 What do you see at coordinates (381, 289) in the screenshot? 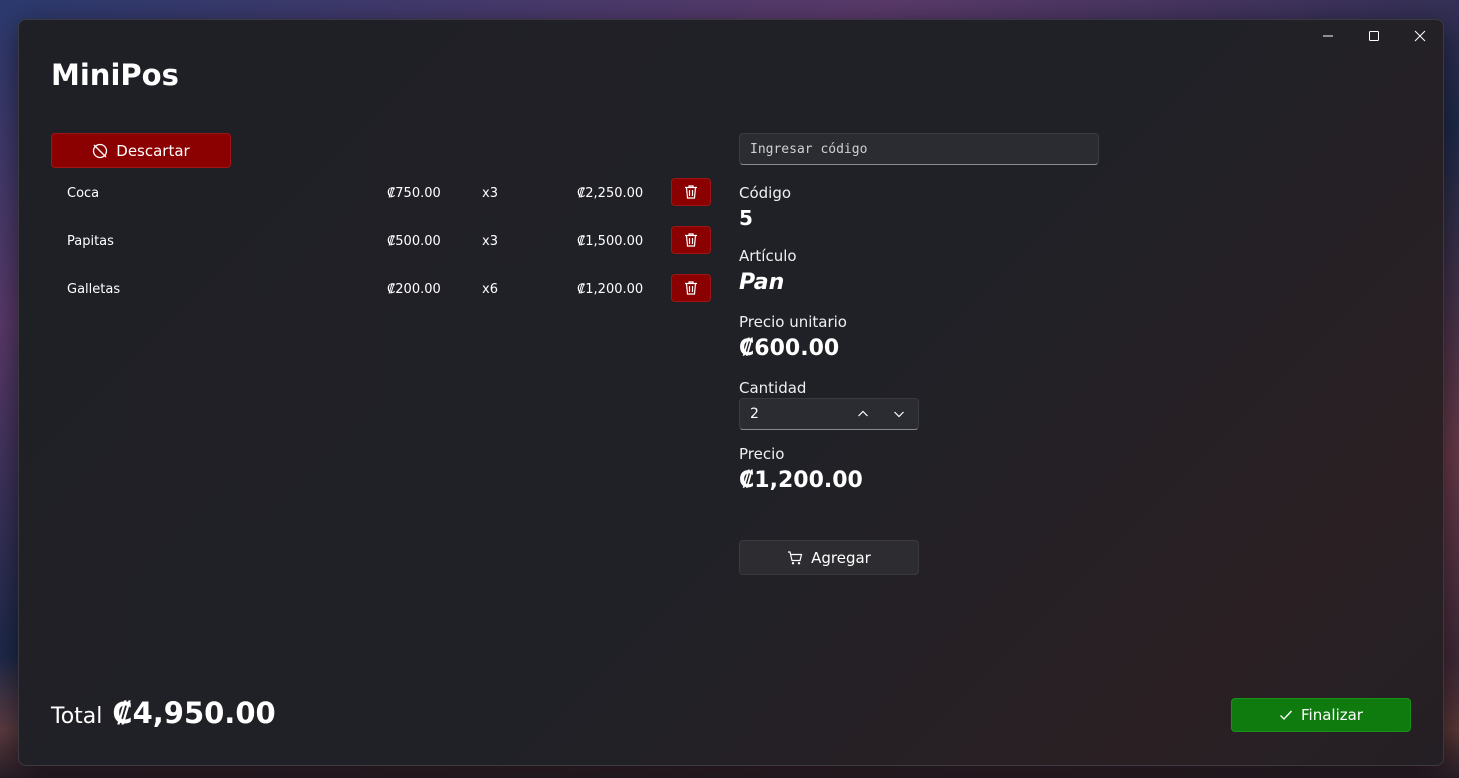
I see `cart-item-row: Galletas ₡200.00 x6 ₡1,200.00` at bounding box center [381, 289].